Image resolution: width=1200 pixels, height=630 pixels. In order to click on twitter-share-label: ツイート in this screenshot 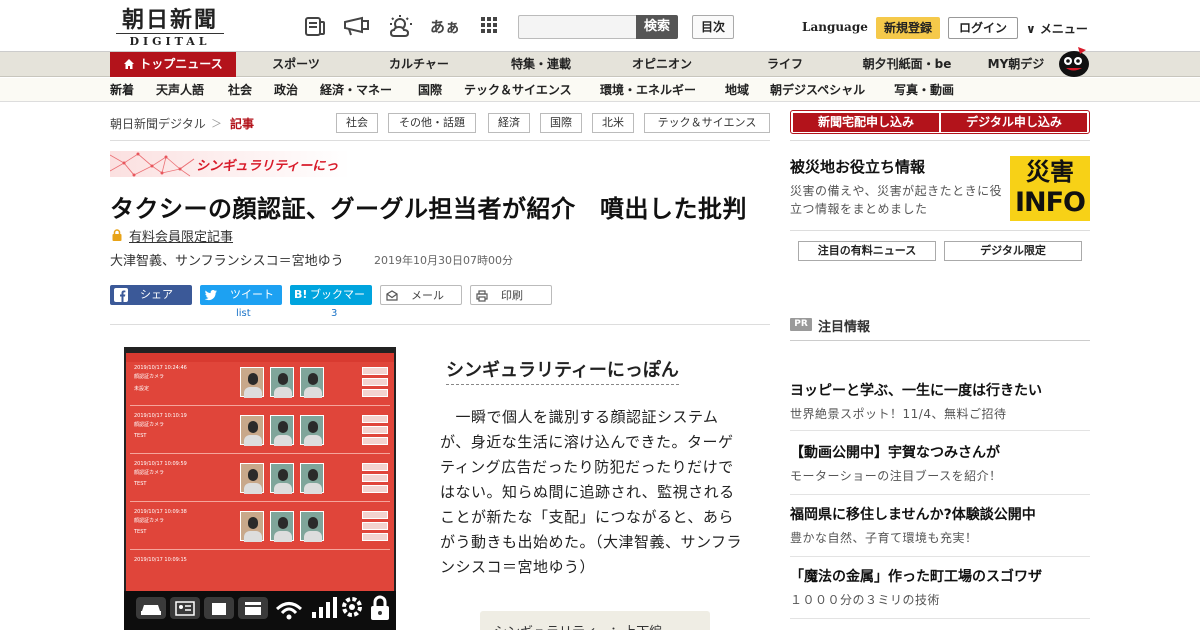, I will do `click(252, 294)`.